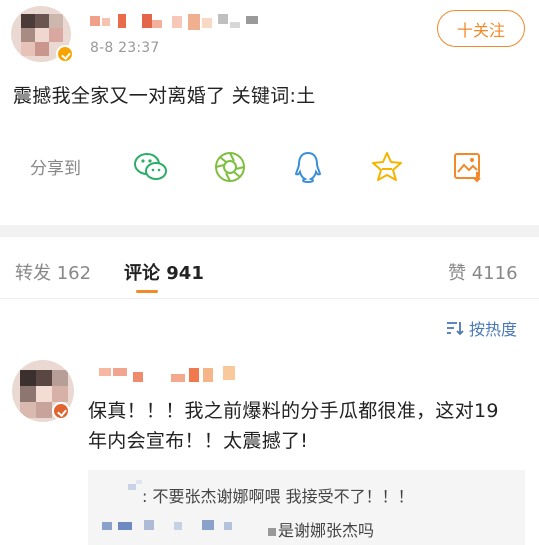 Image resolution: width=539 pixels, height=545 pixels. Describe the element at coordinates (180, 21) in the screenshot. I see `author-name-blurred` at that location.